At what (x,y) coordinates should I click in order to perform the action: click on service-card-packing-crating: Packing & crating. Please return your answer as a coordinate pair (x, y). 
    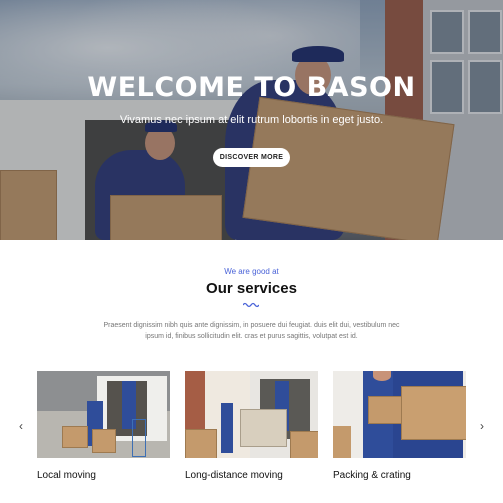
    Looking at the image, I should click on (399, 426).